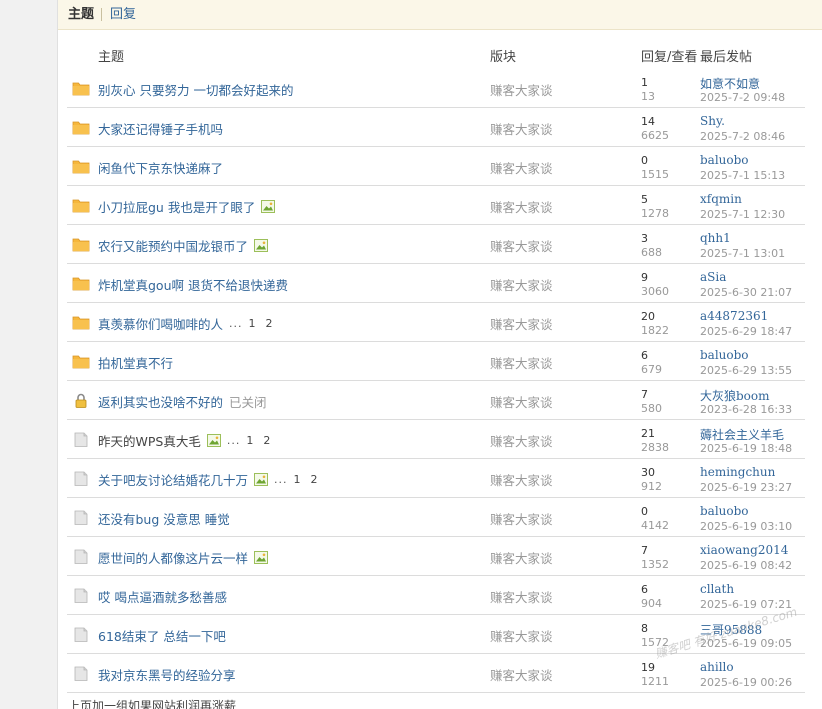 The width and height of the screenshot is (822, 709). Describe the element at coordinates (135, 362) in the screenshot. I see `thread-title-link: 拍机堂真不行` at that location.